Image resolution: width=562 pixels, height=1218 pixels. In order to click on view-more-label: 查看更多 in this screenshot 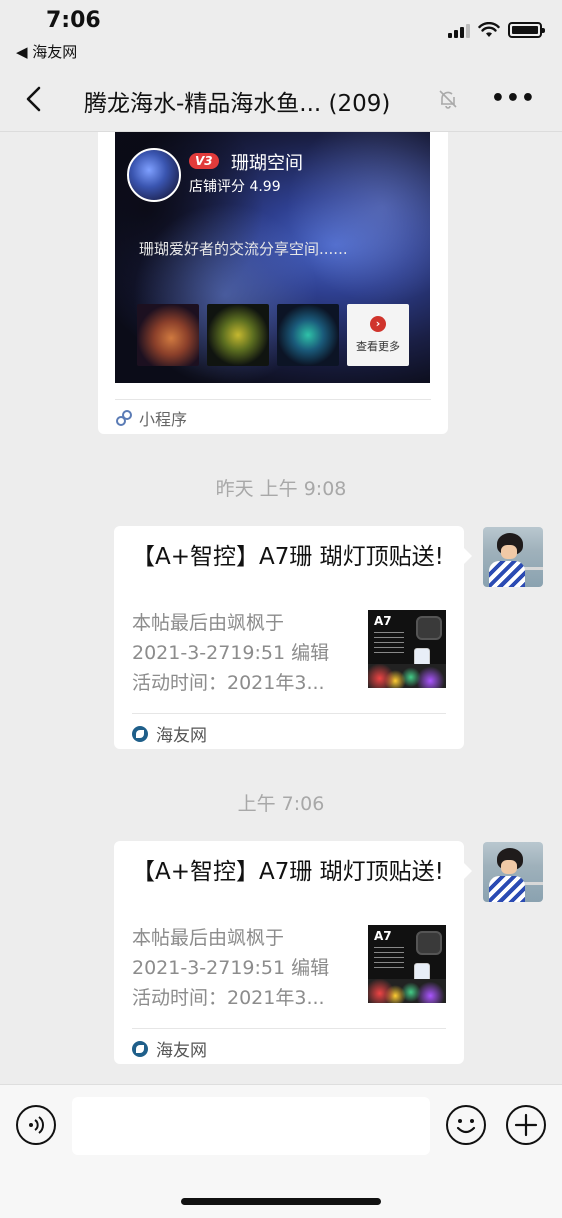, I will do `click(378, 346)`.